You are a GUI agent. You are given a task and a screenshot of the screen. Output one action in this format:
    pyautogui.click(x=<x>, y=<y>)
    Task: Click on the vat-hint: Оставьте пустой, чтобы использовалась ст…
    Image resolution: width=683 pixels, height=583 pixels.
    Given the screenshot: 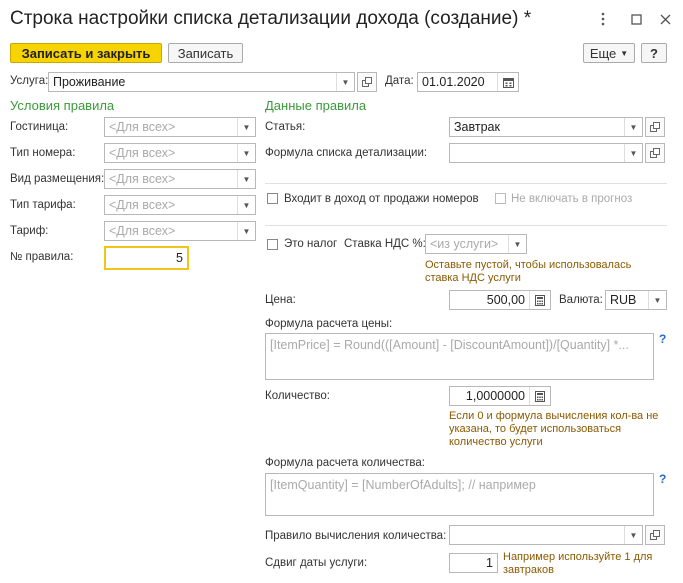 What is the action you would take?
    pyautogui.click(x=528, y=271)
    